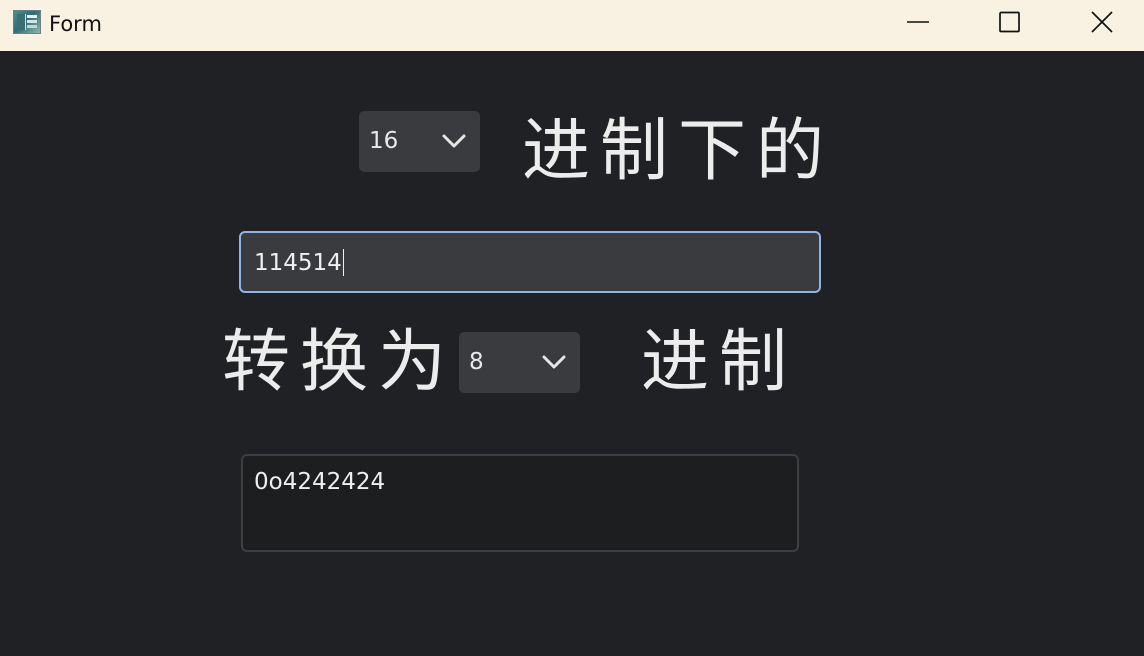  What do you see at coordinates (476, 362) in the screenshot?
I see `target-base-value: 8` at bounding box center [476, 362].